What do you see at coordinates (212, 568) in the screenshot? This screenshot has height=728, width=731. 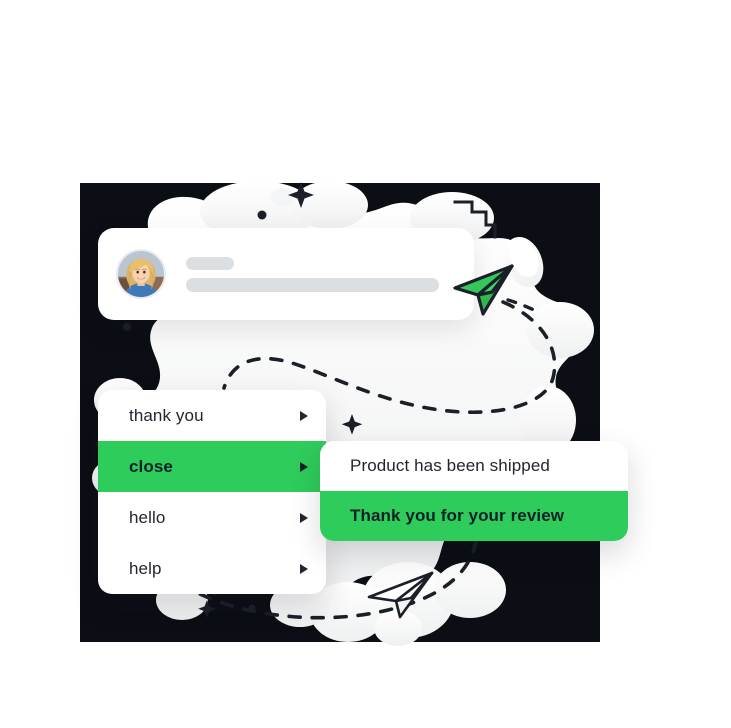 I see `menu-item-help: help` at bounding box center [212, 568].